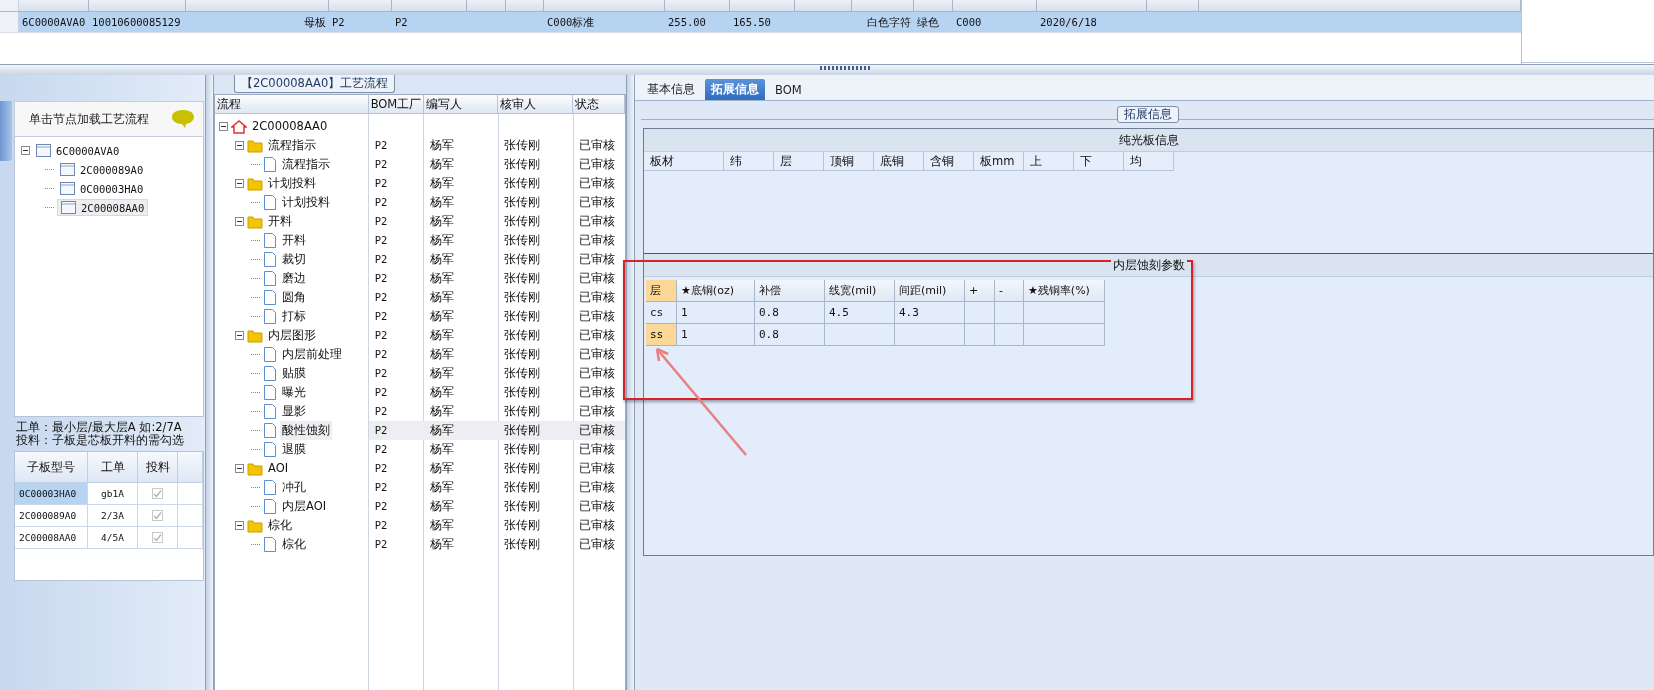  Describe the element at coordinates (51, 467) in the screenshot. I see `column-header: 子板型号` at that location.